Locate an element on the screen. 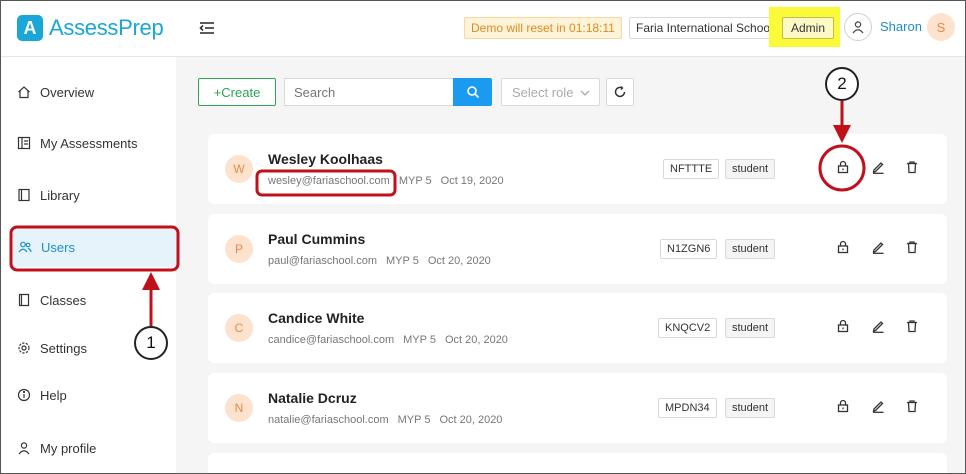 Image resolution: width=966 pixels, height=474 pixels. user-name: Candice White is located at coordinates (316, 318).